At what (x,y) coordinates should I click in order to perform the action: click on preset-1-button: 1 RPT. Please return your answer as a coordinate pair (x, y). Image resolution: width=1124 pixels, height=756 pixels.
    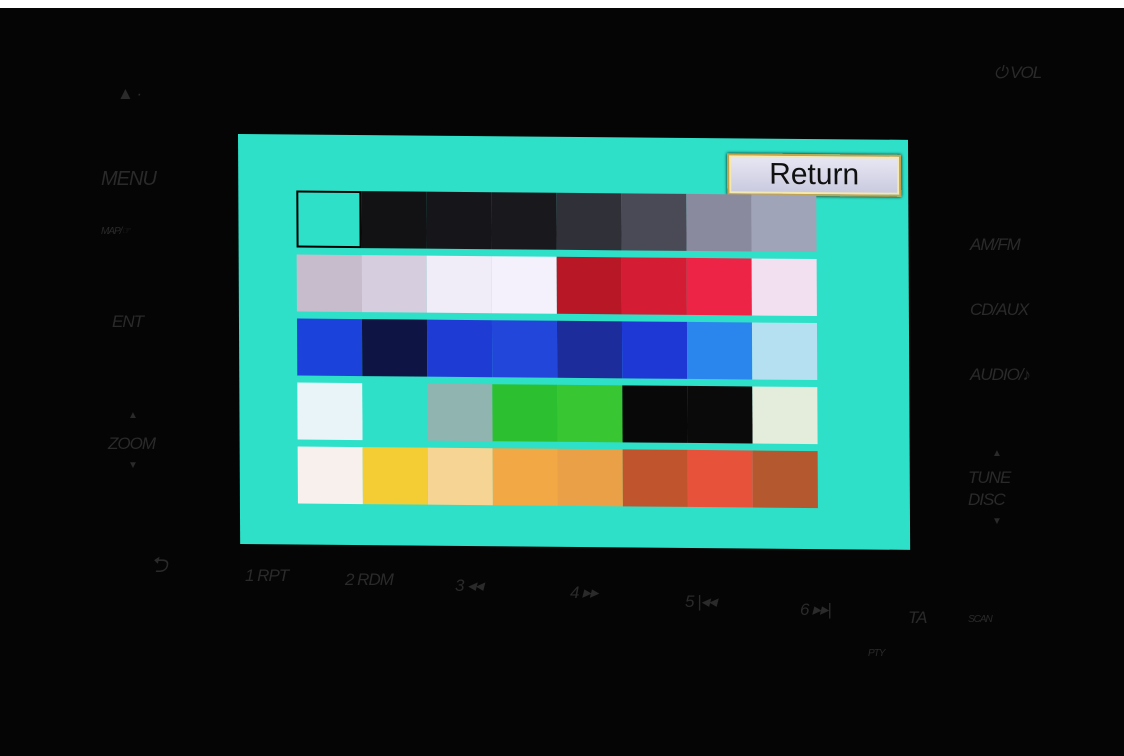
    Looking at the image, I should click on (267, 576).